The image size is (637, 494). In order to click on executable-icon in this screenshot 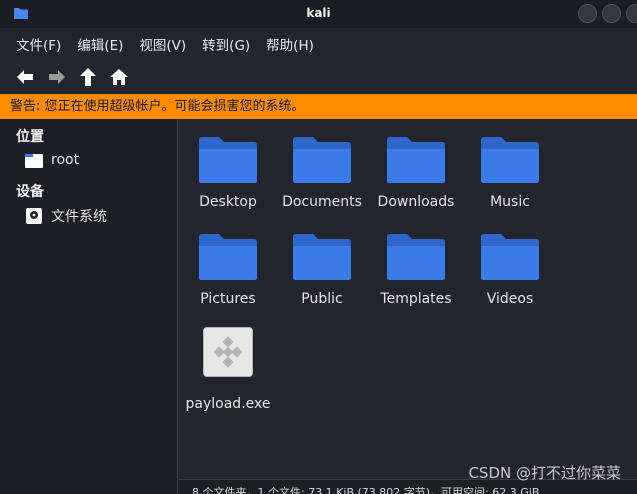, I will do `click(228, 352)`.